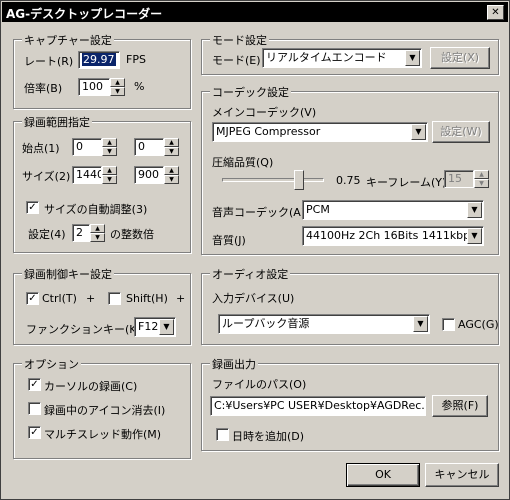 The width and height of the screenshot is (510, 500). I want to click on function-key-select: F12 ▼, so click(155, 327).